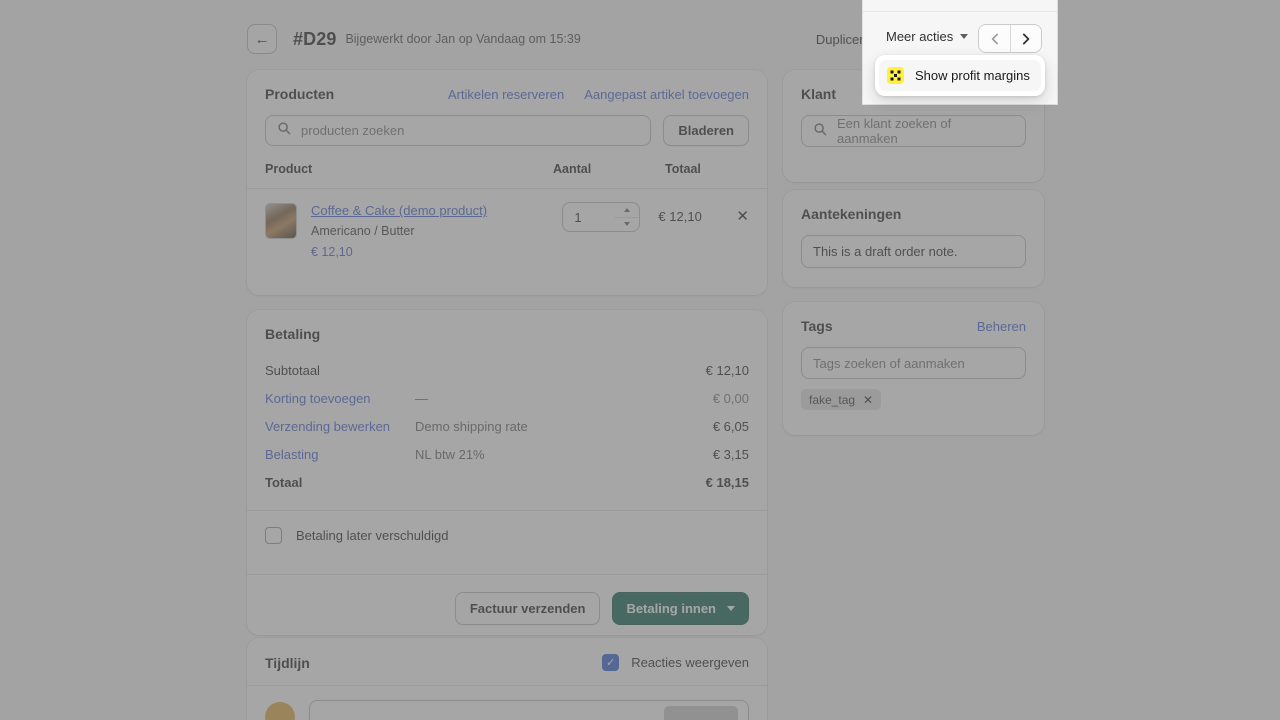 The width and height of the screenshot is (1280, 720). I want to click on more-actions-button: Meer acties, so click(927, 36).